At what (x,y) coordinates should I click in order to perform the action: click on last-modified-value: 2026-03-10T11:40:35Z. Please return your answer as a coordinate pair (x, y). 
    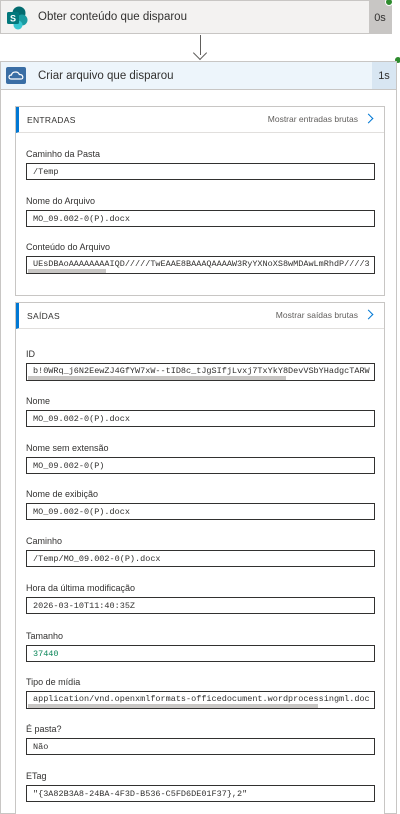
    Looking at the image, I should click on (200, 605).